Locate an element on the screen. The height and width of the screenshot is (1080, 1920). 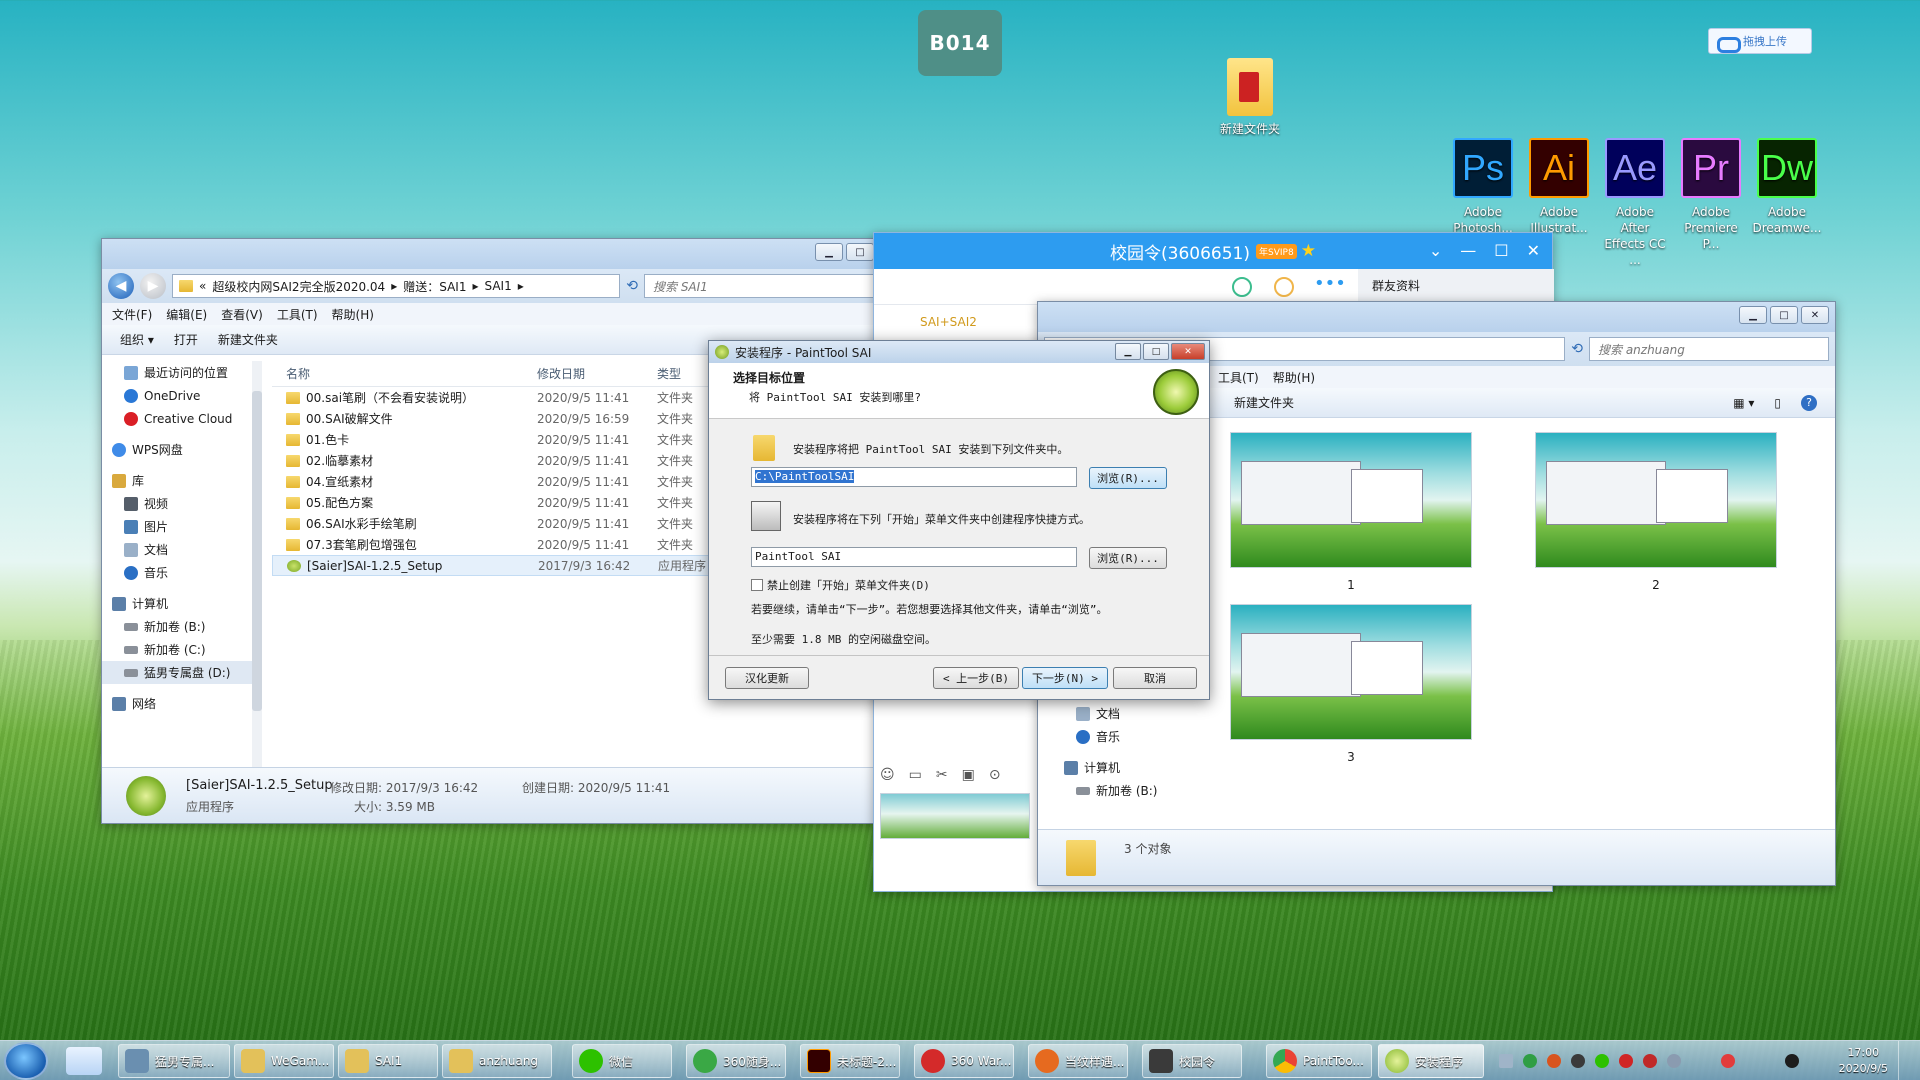
more-icon: ••• is located at coordinates (1330, 283).